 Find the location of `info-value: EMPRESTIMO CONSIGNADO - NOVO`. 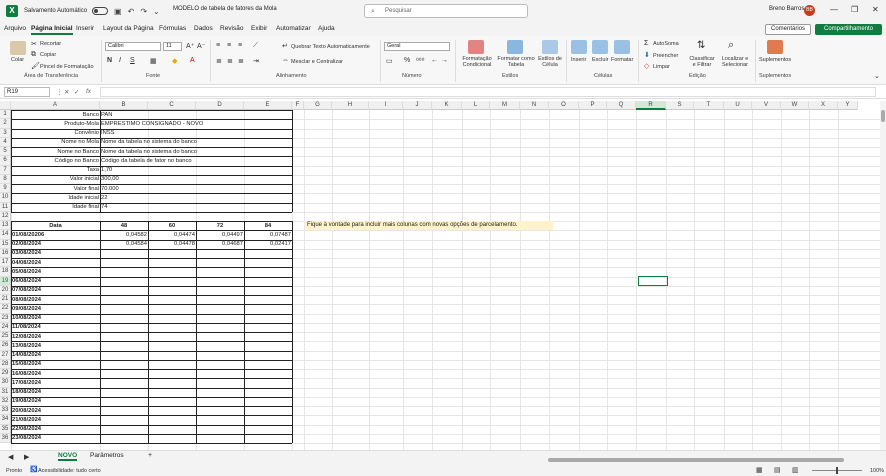

info-value: EMPRESTIMO CONSIGNADO - NOVO is located at coordinates (172, 124).